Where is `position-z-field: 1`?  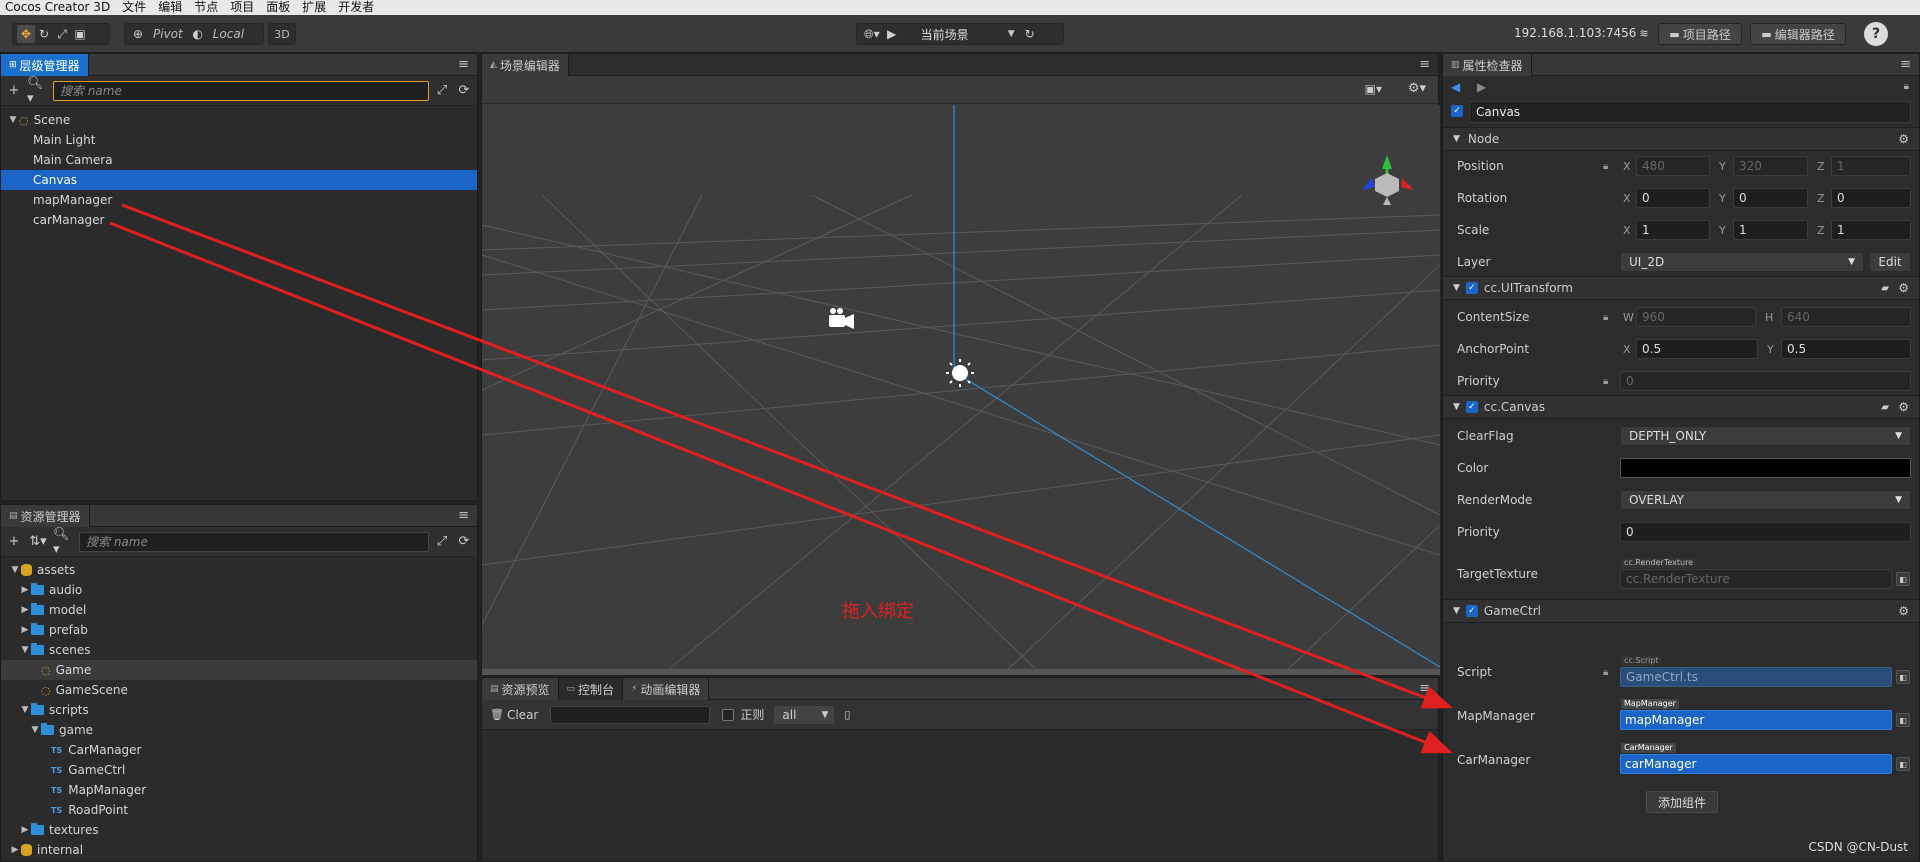 position-z-field: 1 is located at coordinates (1871, 166).